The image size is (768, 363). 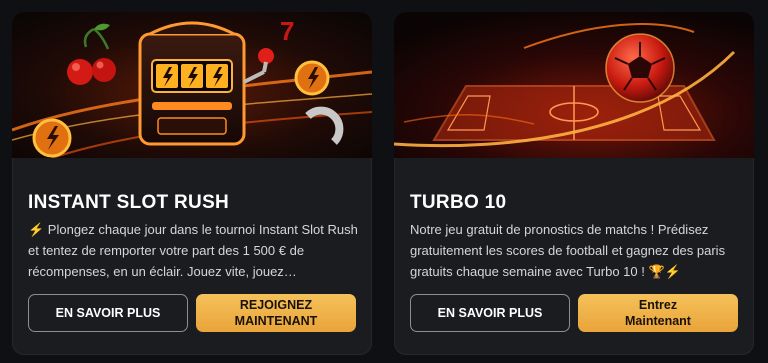 I want to click on card-title: TURBO 10, so click(x=458, y=202).